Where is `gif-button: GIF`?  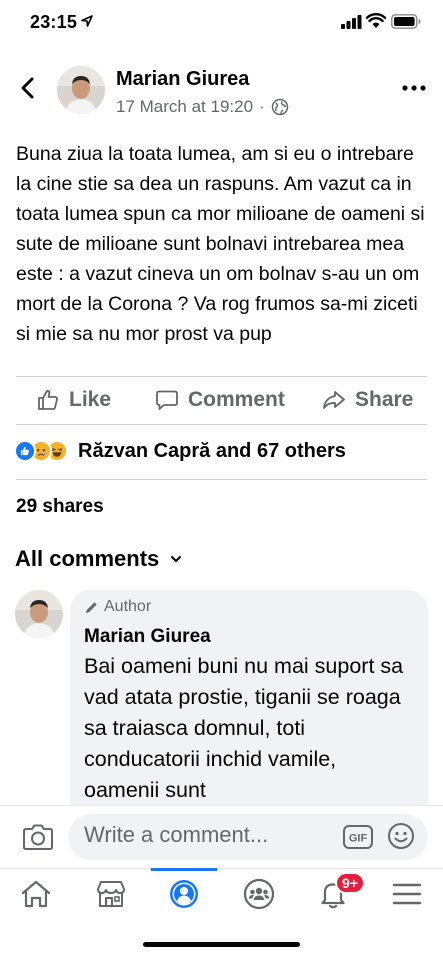
gif-button: GIF is located at coordinates (358, 837).